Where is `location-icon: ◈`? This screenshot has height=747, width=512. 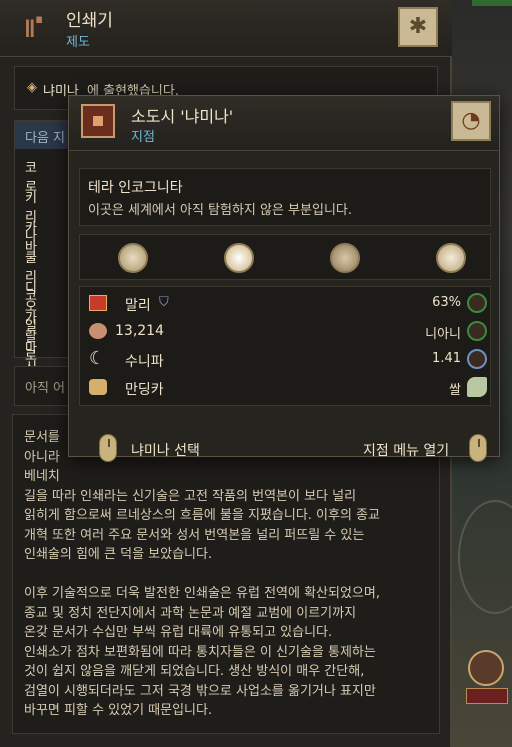
location-icon: ◈ is located at coordinates (32, 87).